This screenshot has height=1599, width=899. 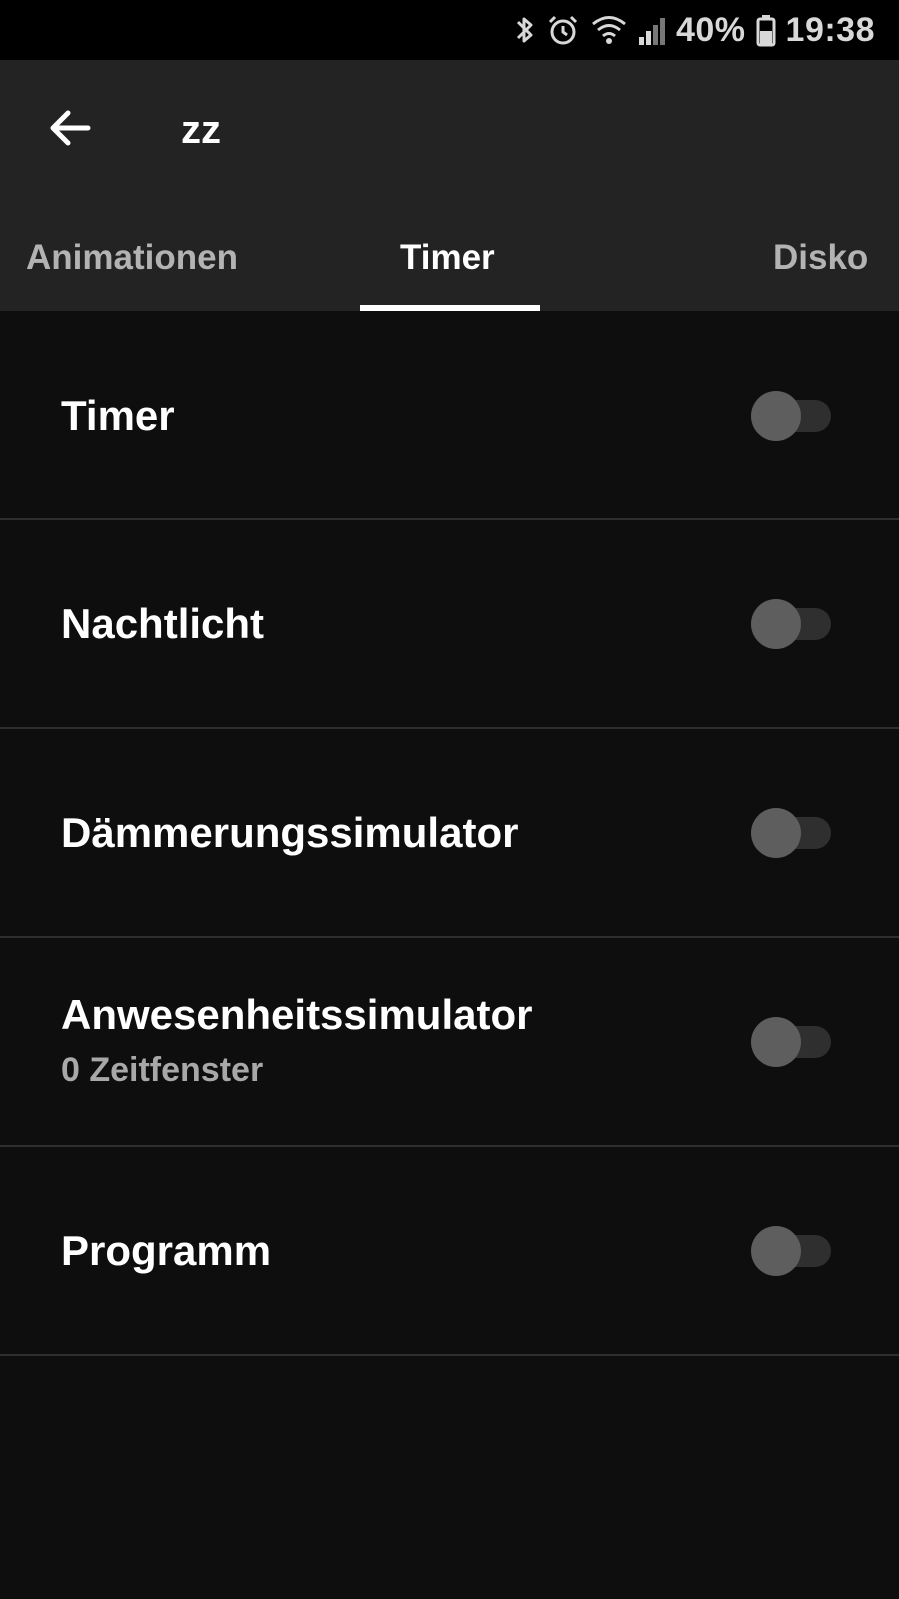 What do you see at coordinates (820, 258) in the screenshot?
I see `tab-disko: Disko` at bounding box center [820, 258].